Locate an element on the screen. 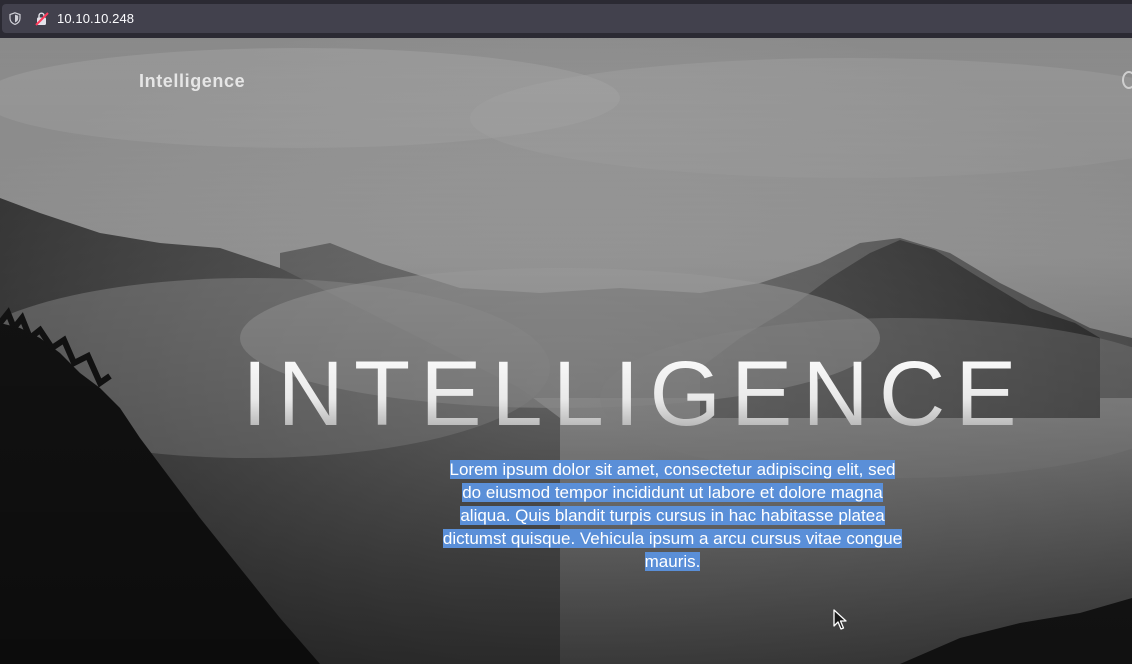 Image resolution: width=1132 pixels, height=664 pixels. insecure-connection-icon is located at coordinates (42, 19).